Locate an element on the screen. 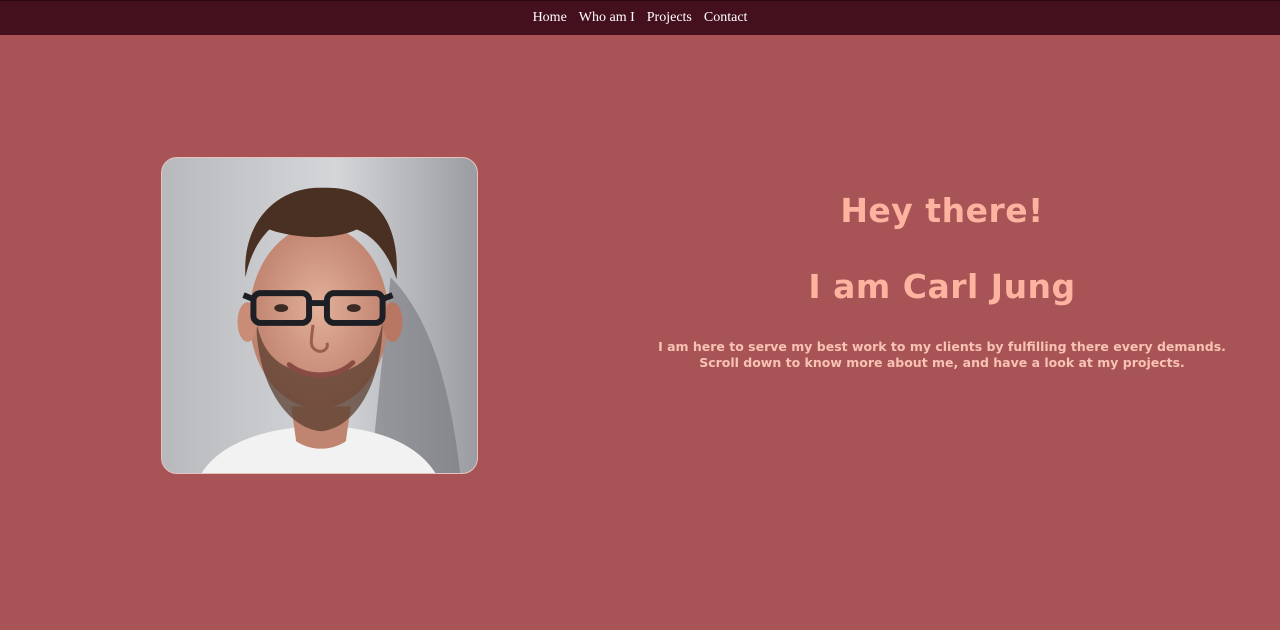 This screenshot has height=630, width=1280. nav-link-home: Home is located at coordinates (550, 18).